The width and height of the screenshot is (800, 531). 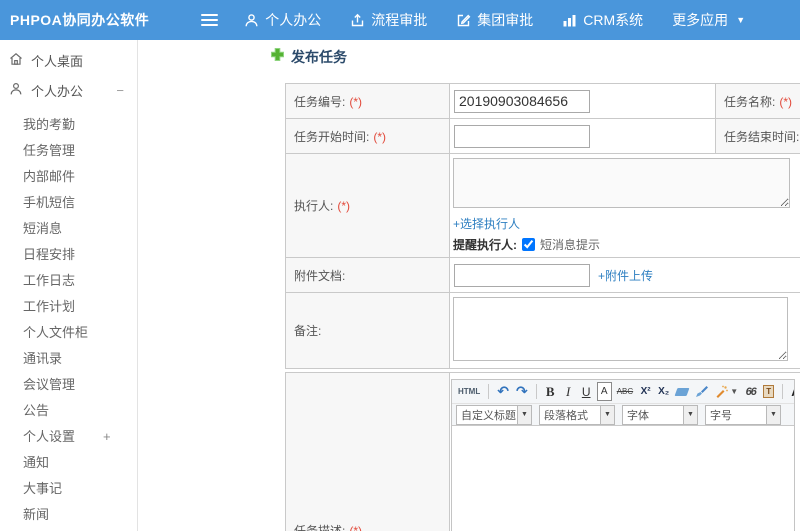 I want to click on sms-remind-checkbox, so click(x=528, y=244).